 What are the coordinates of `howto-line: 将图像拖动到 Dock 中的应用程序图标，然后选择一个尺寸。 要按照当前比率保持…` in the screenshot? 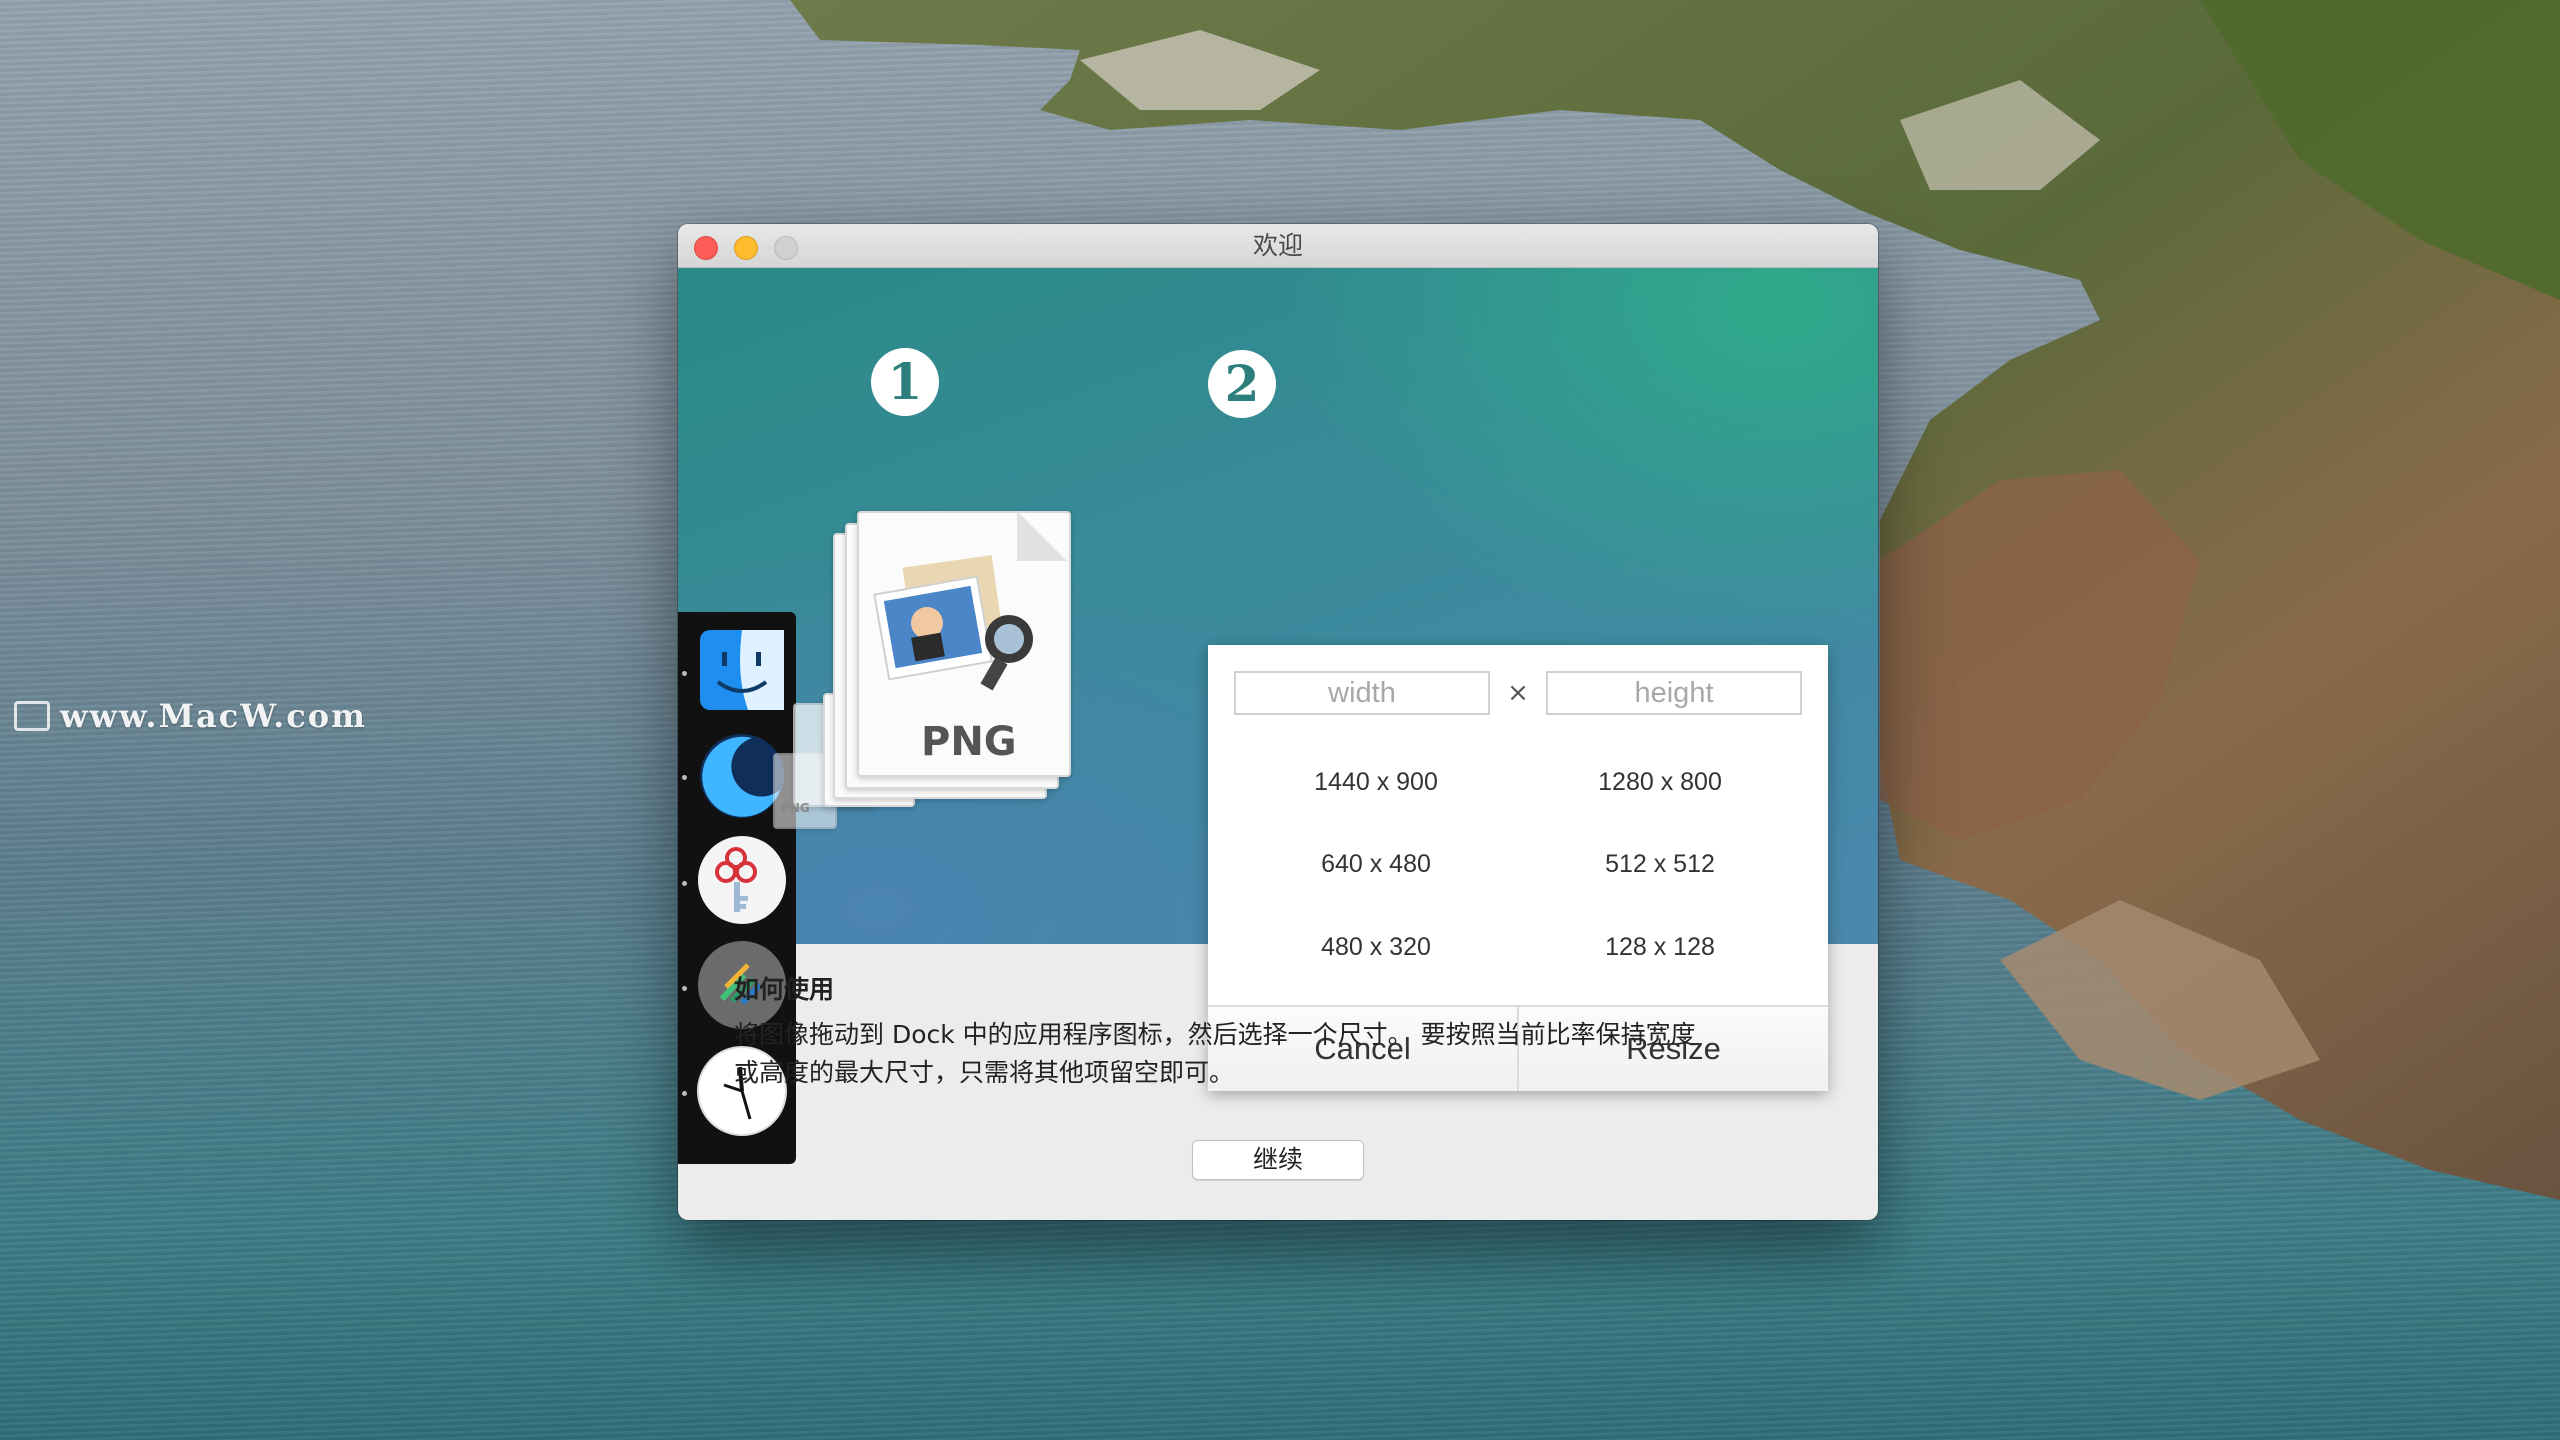 It's located at (1215, 1034).